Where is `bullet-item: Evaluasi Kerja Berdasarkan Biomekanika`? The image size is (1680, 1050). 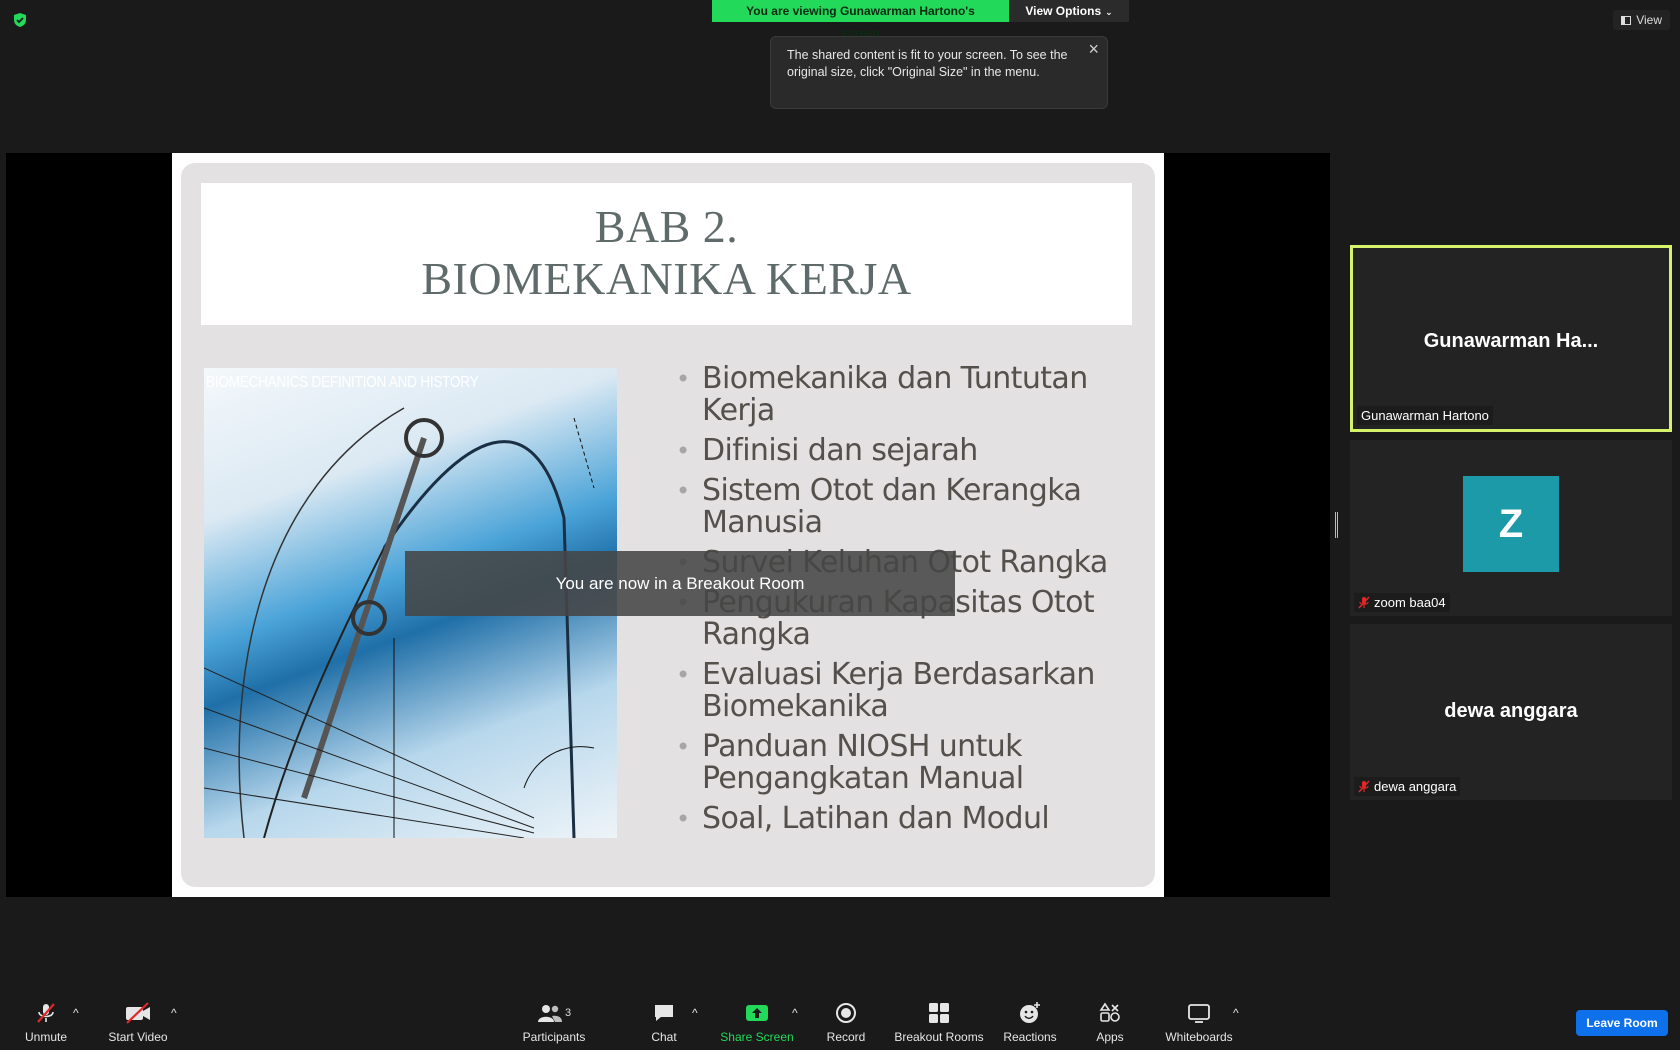 bullet-item: Evaluasi Kerja Berdasarkan Biomekanika is located at coordinates (906, 691).